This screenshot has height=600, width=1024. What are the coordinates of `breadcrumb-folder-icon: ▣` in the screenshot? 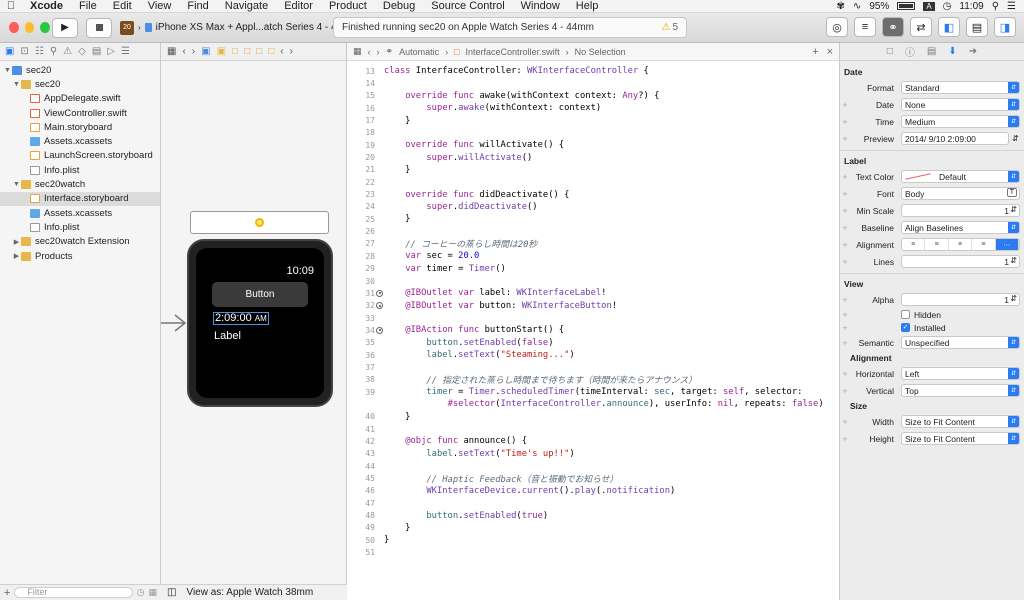 It's located at (221, 51).